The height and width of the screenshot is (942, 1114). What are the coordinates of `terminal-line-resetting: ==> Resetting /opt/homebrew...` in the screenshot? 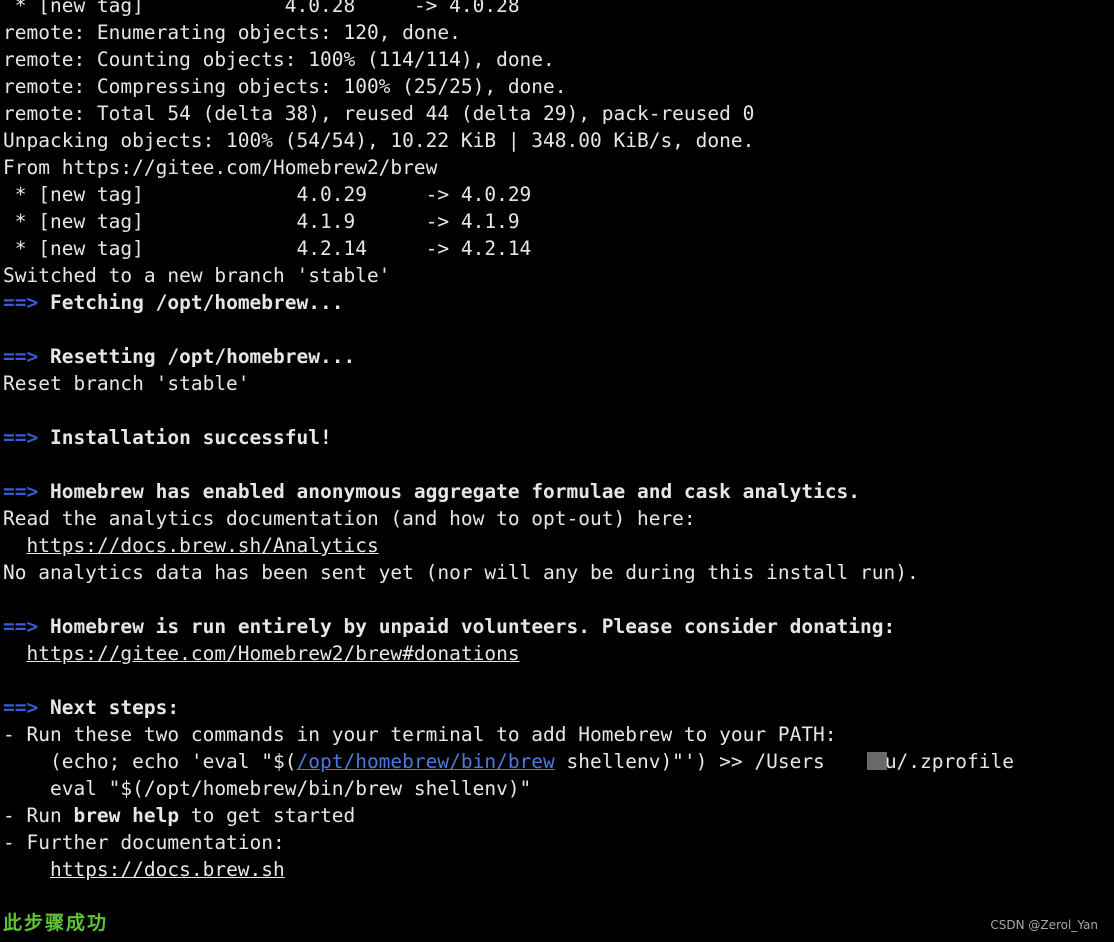 It's located at (557, 356).